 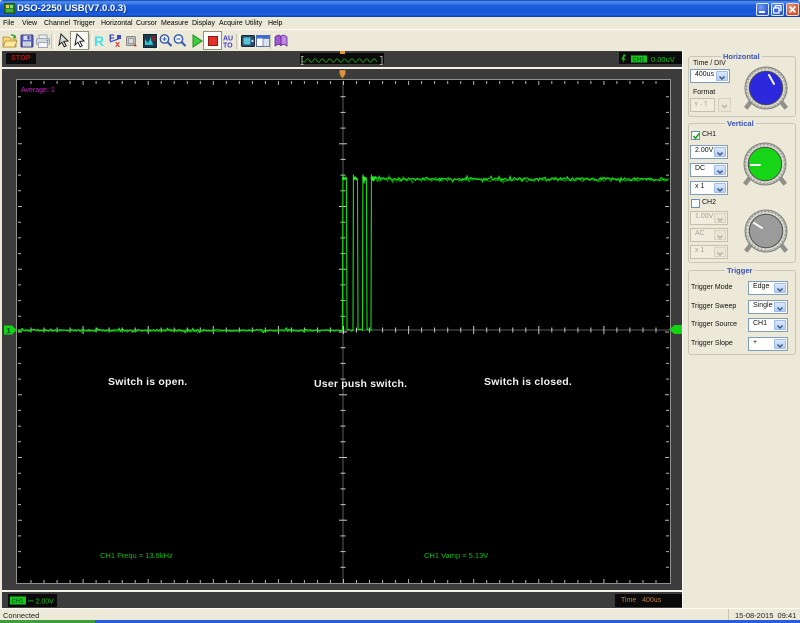 What do you see at coordinates (456, 555) in the screenshot?
I see `svg-text: CH1 Vamp = 5.13V` at bounding box center [456, 555].